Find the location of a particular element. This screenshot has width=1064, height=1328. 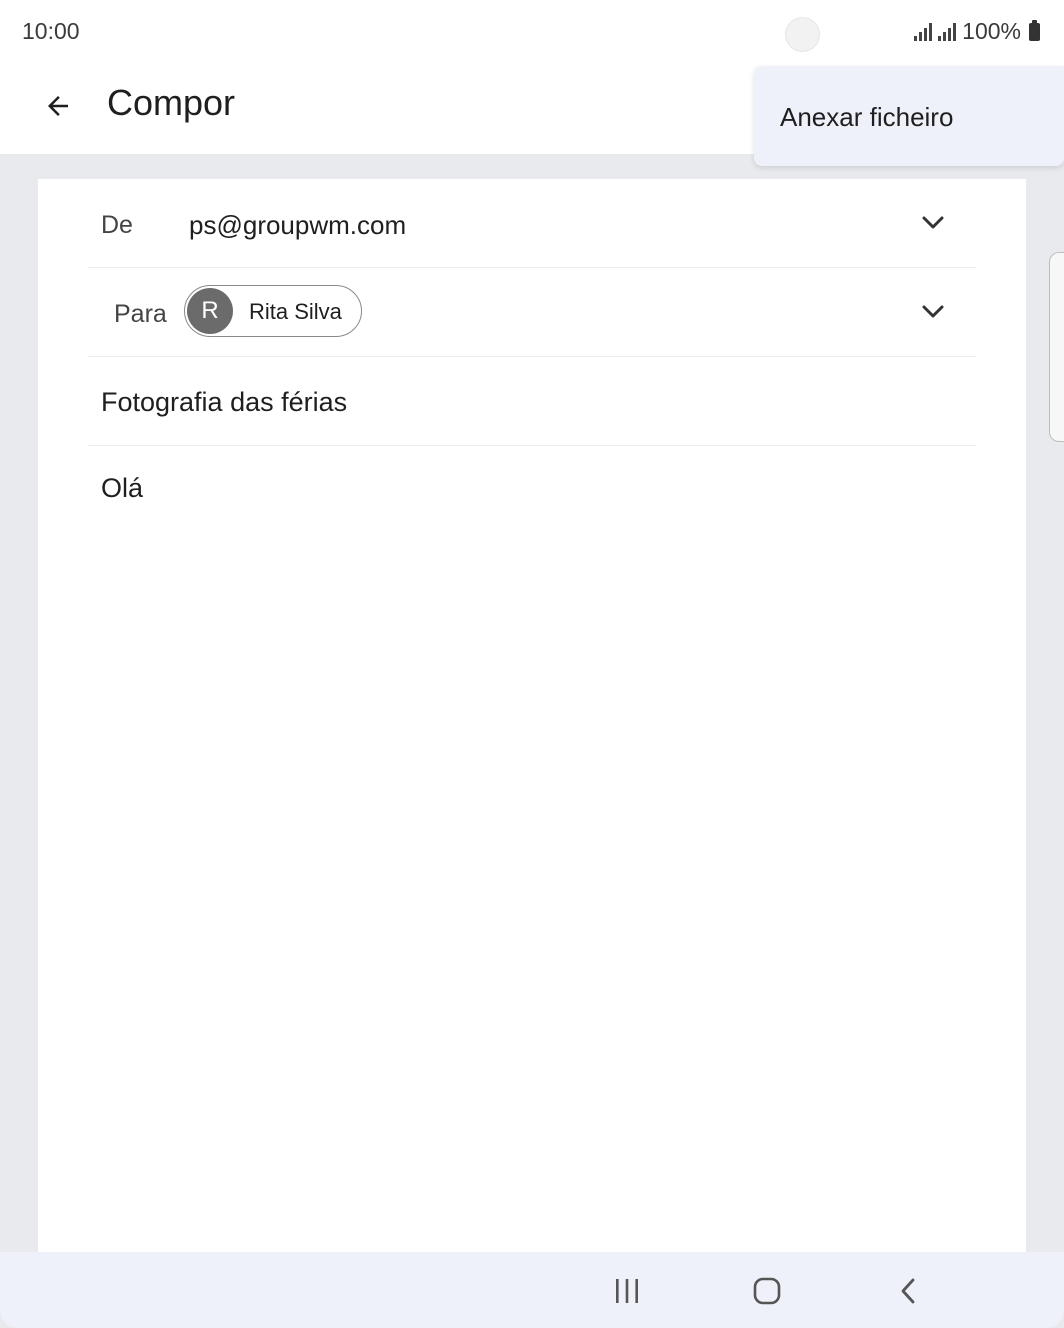

avatar: R is located at coordinates (210, 311).